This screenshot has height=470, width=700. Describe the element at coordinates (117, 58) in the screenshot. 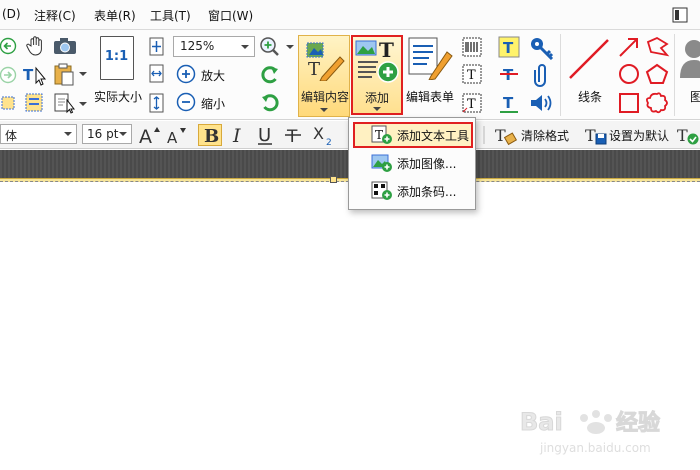

I see `actual-size-icon: 1:1` at that location.